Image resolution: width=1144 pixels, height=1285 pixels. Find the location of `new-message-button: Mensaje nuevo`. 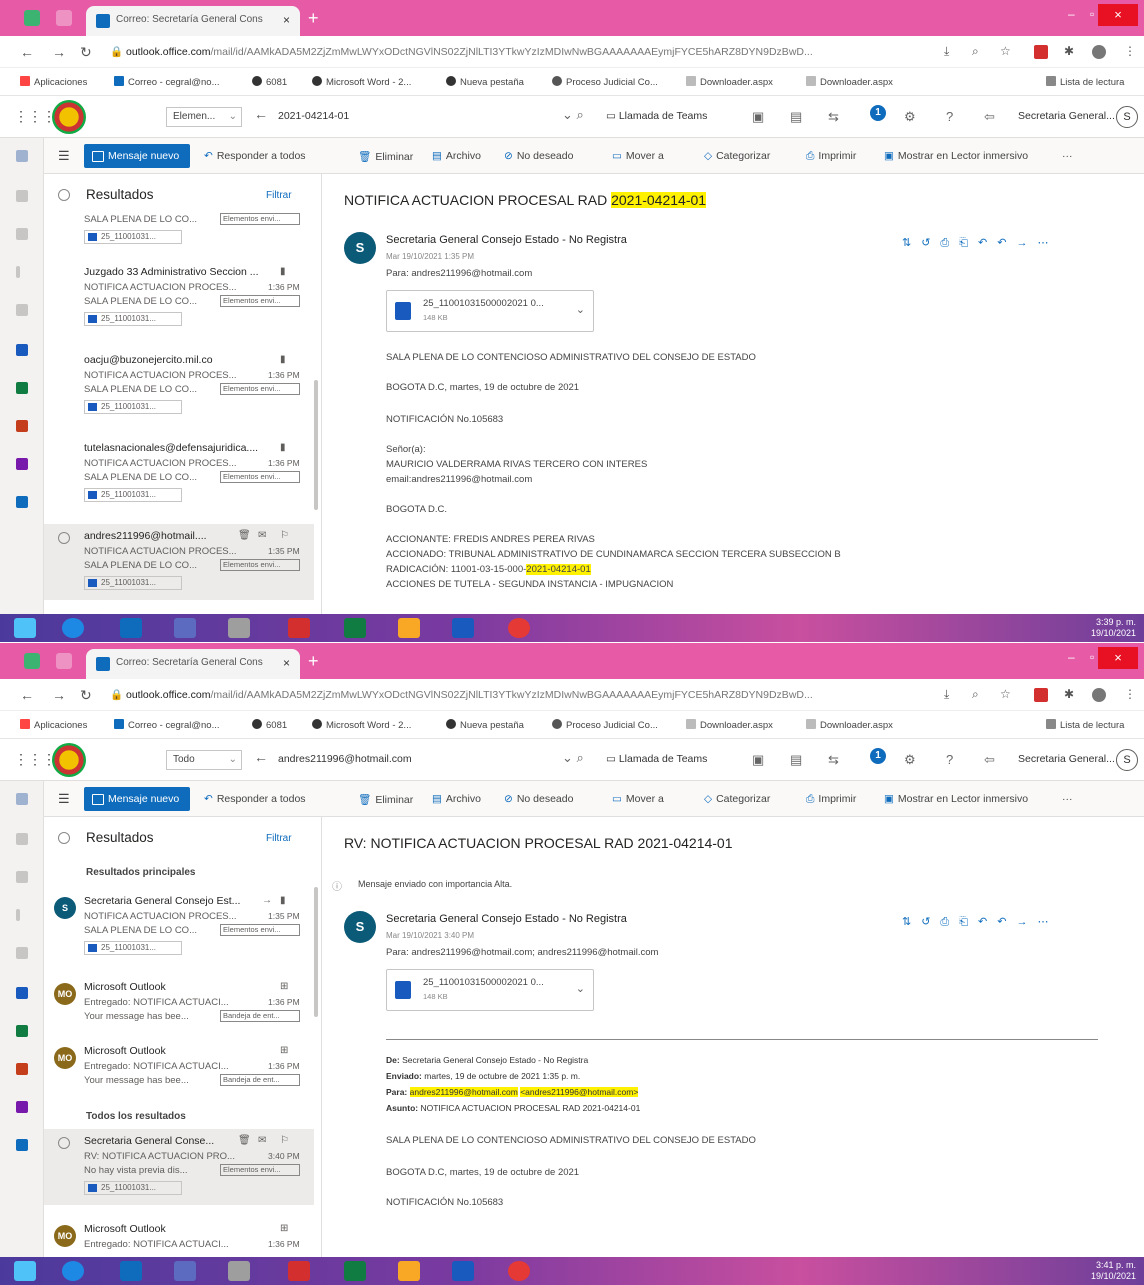

new-message-button: Mensaje nuevo is located at coordinates (137, 156).